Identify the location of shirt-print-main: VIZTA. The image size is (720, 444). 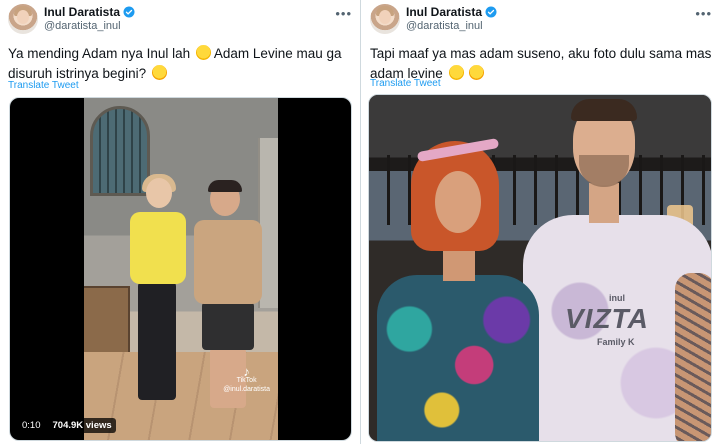
(607, 318).